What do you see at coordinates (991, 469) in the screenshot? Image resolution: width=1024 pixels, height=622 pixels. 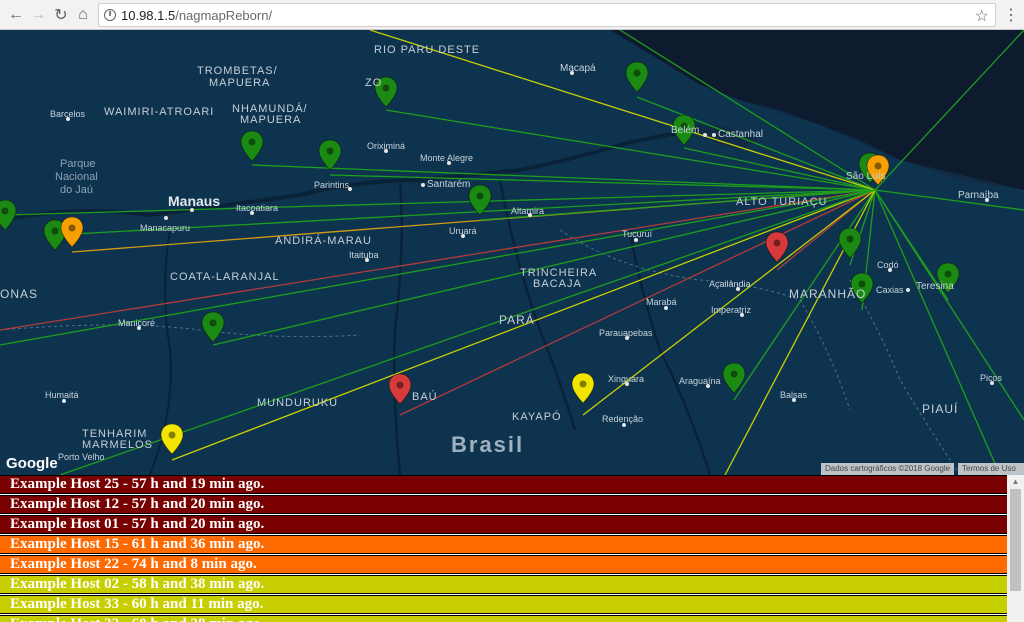 I see `terms-link: Termos de Uso` at bounding box center [991, 469].